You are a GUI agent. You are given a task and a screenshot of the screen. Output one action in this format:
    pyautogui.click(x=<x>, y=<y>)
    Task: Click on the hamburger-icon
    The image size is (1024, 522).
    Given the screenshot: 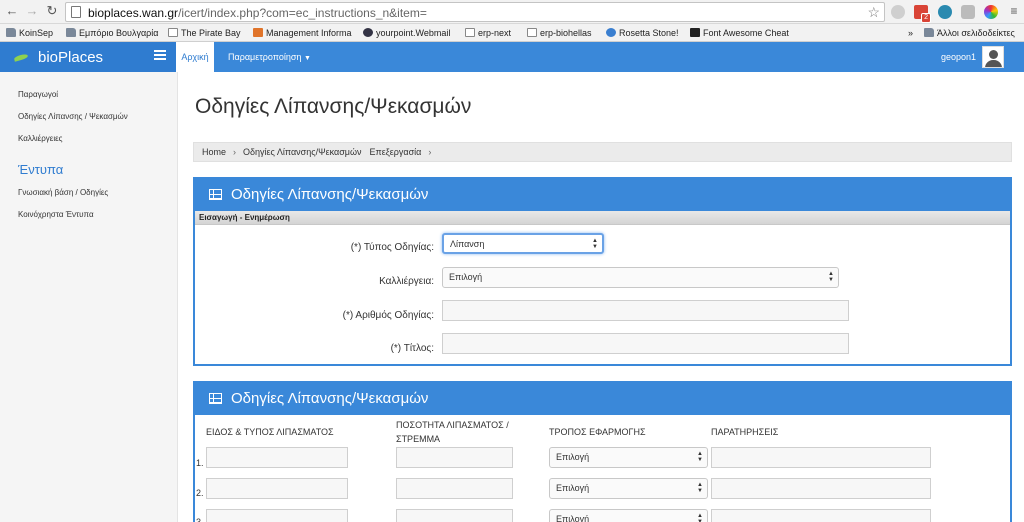 What is the action you would take?
    pyautogui.click(x=160, y=56)
    